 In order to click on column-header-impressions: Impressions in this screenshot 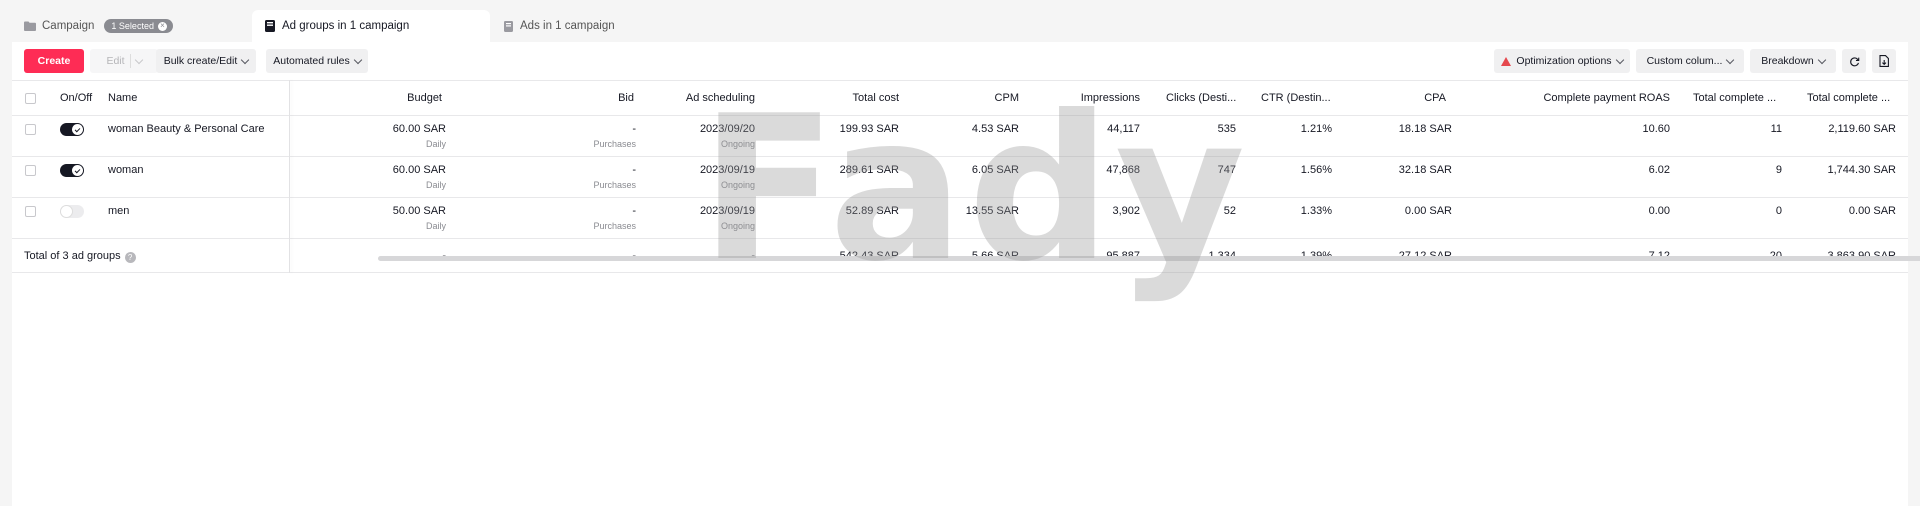, I will do `click(1110, 98)`.